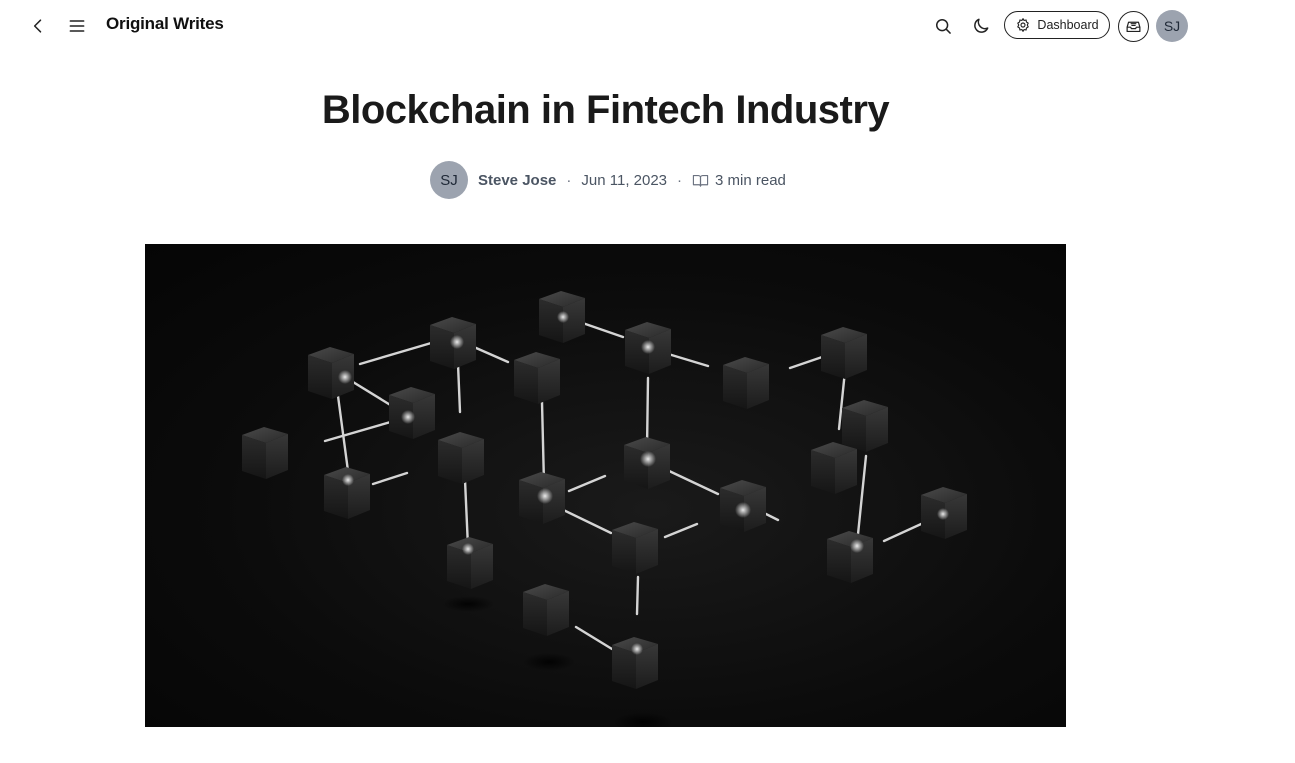 This screenshot has height=763, width=1295. Describe the element at coordinates (517, 180) in the screenshot. I see `author-name: Steve Jose` at that location.